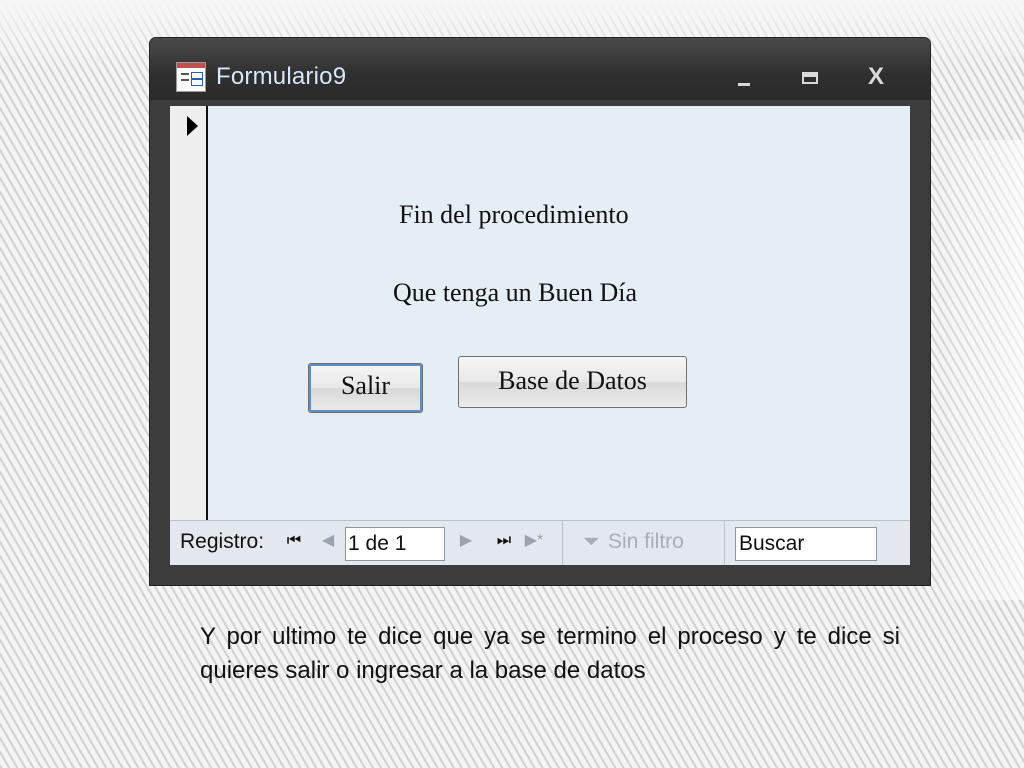 The width and height of the screenshot is (1024, 768). Describe the element at coordinates (222, 541) in the screenshot. I see `record-label: Registro:` at that location.